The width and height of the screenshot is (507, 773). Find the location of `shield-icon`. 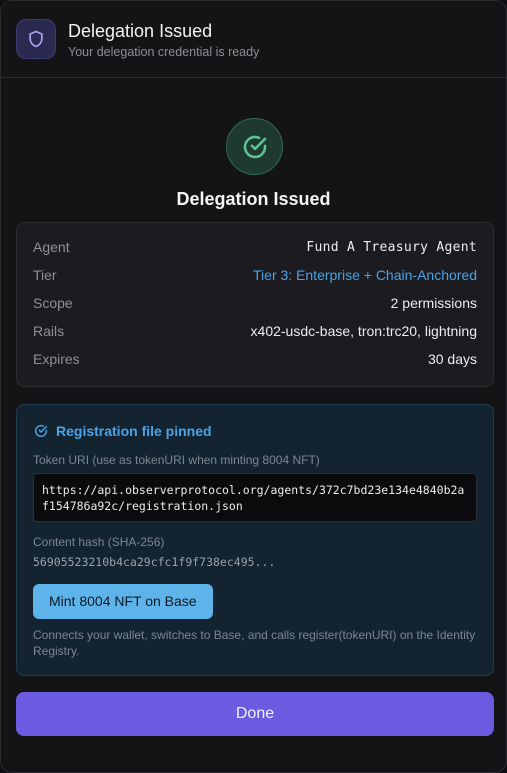

shield-icon is located at coordinates (36, 39).